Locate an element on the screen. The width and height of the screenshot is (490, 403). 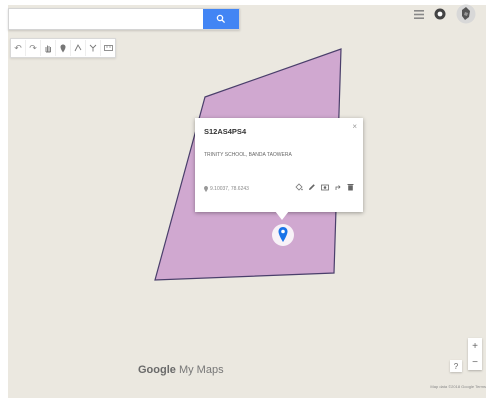
place-coordinates: 9.10037, 78.6243 is located at coordinates (226, 189).